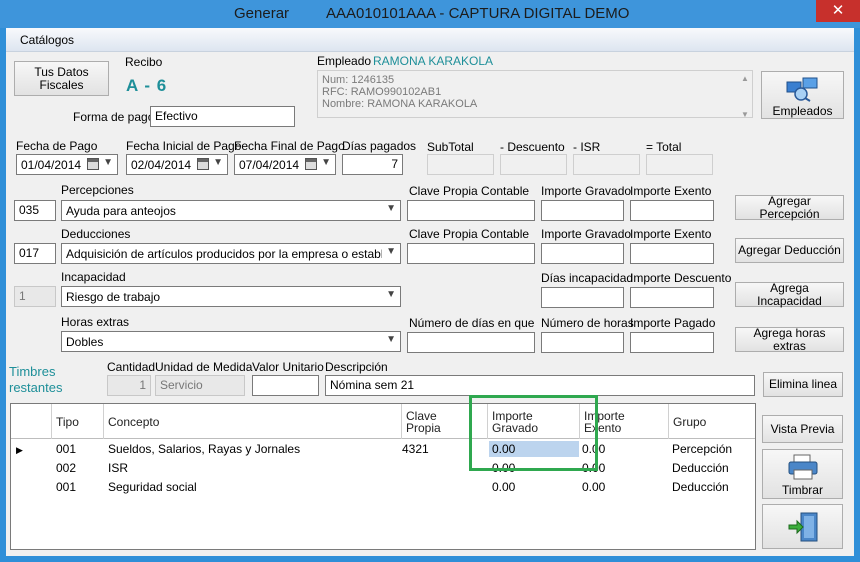  What do you see at coordinates (471, 342) in the screenshot?
I see `numero-dias-input` at bounding box center [471, 342].